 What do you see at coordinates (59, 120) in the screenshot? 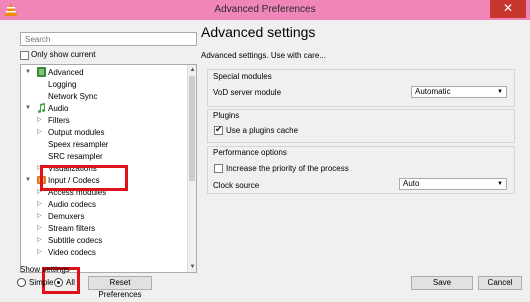
I see `tree-label: Filters` at bounding box center [59, 120].